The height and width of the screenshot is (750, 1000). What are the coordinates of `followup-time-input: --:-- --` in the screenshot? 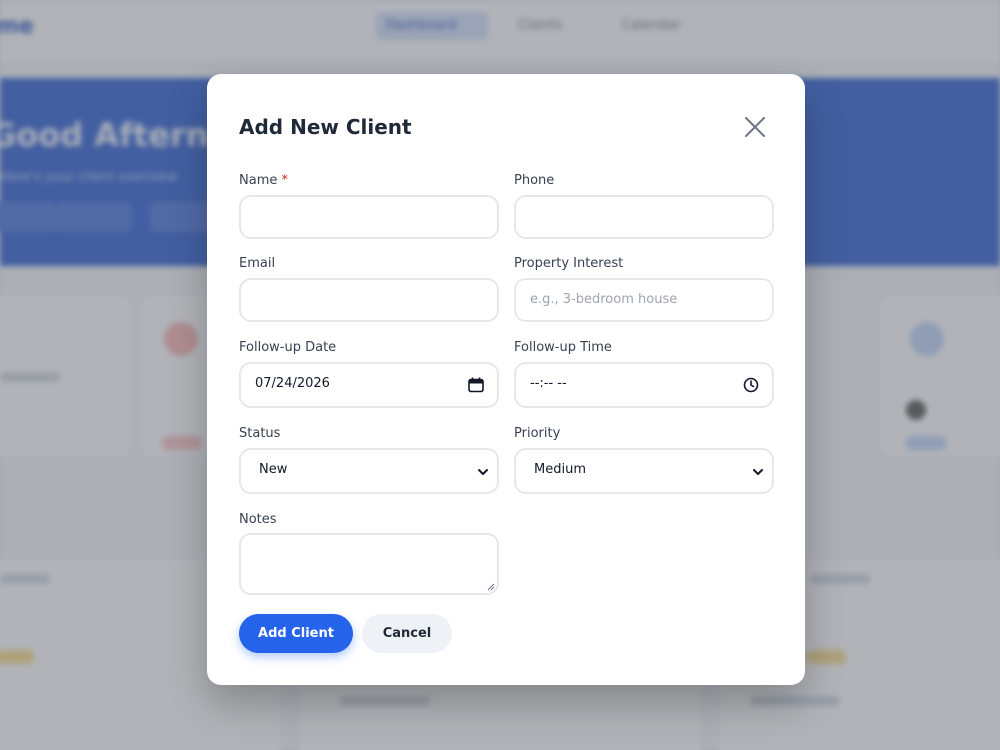 It's located at (644, 385).